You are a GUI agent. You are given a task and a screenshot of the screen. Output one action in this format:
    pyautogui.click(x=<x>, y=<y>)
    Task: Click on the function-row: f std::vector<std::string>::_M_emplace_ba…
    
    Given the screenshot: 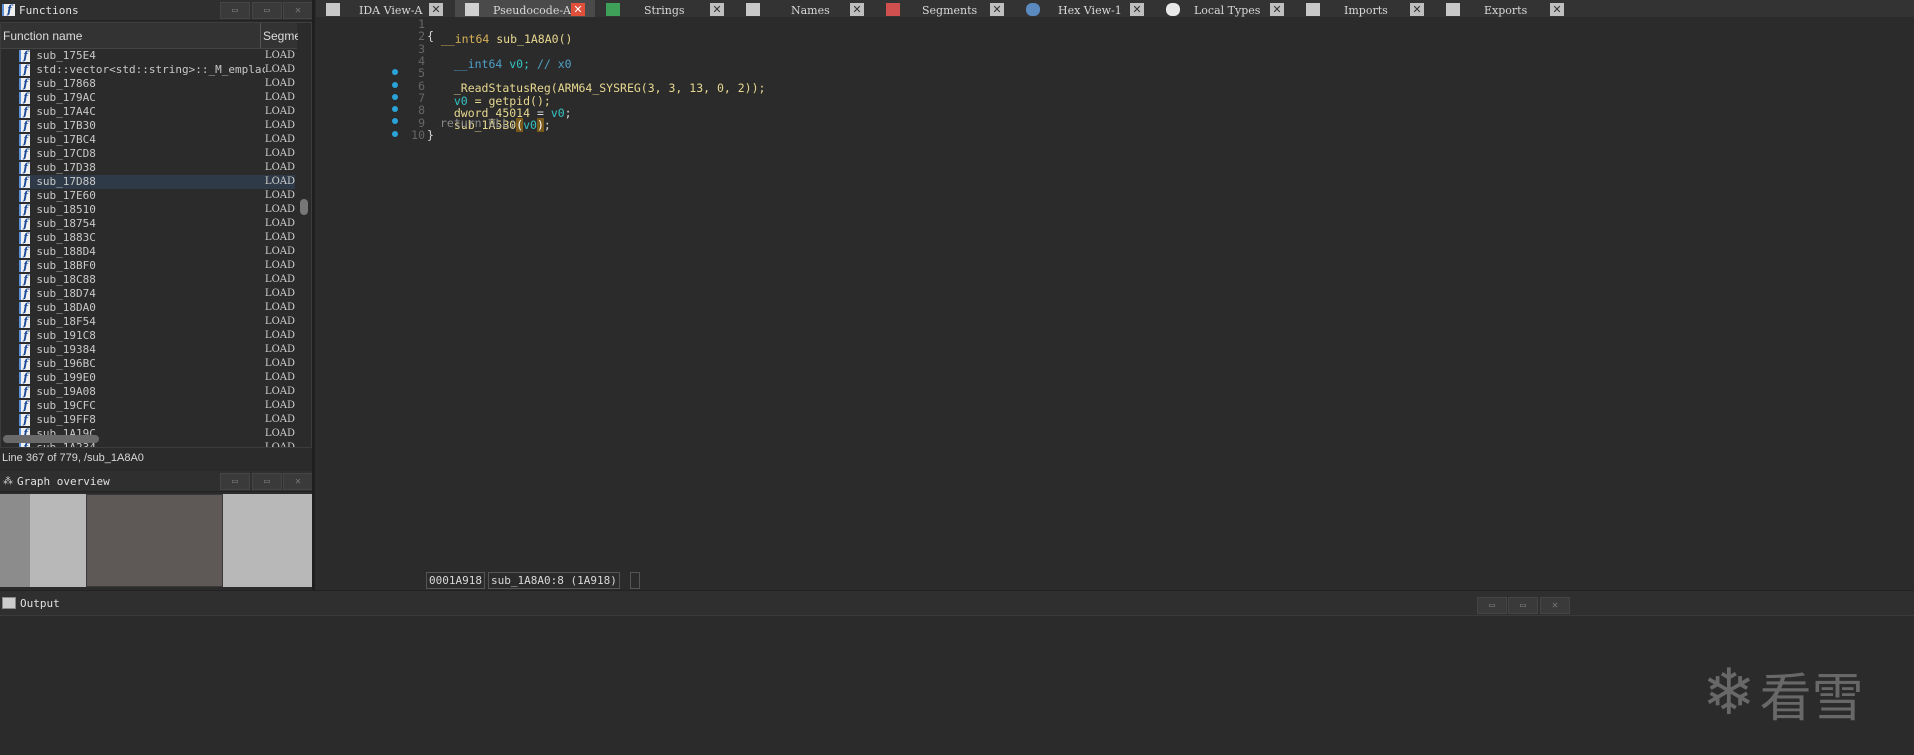 What is the action you would take?
    pyautogui.click(x=157, y=70)
    